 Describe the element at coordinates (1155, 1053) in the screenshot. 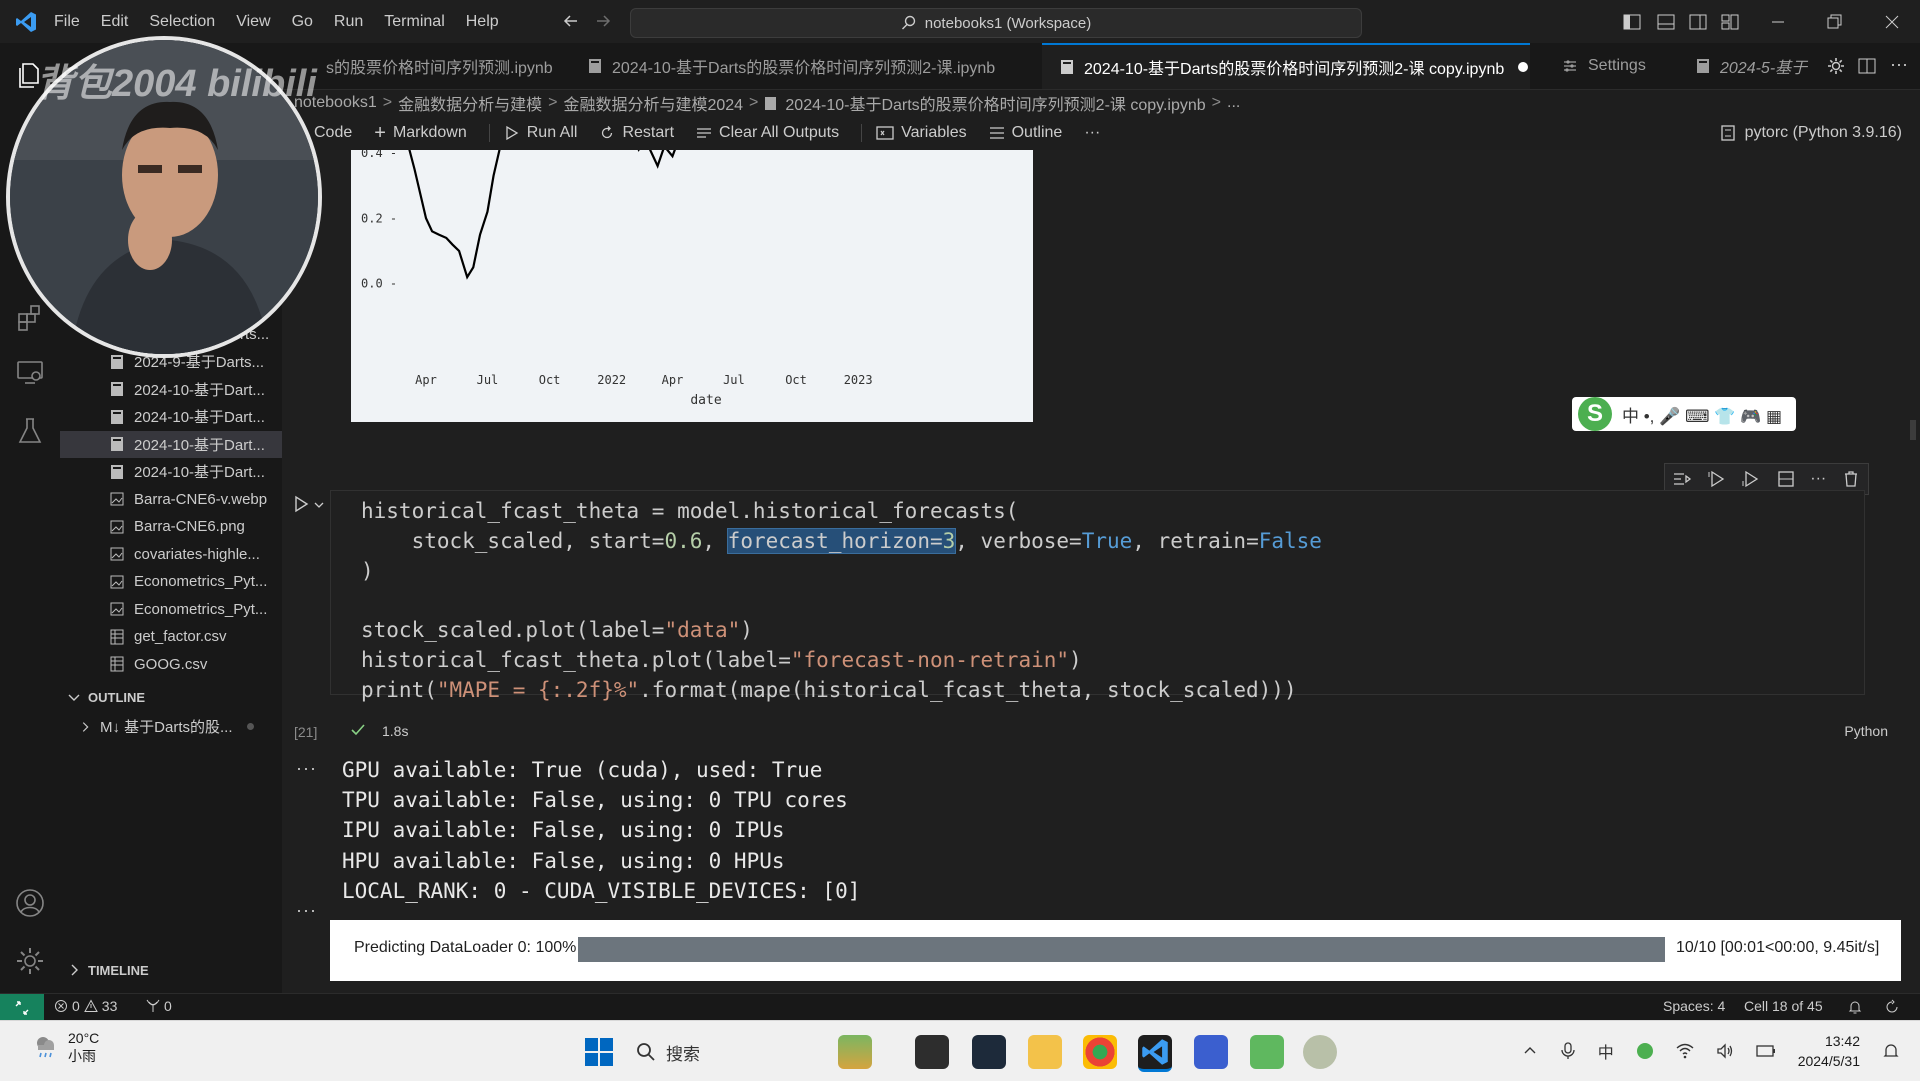

I see `taskbar-app-vscode-icon` at that location.